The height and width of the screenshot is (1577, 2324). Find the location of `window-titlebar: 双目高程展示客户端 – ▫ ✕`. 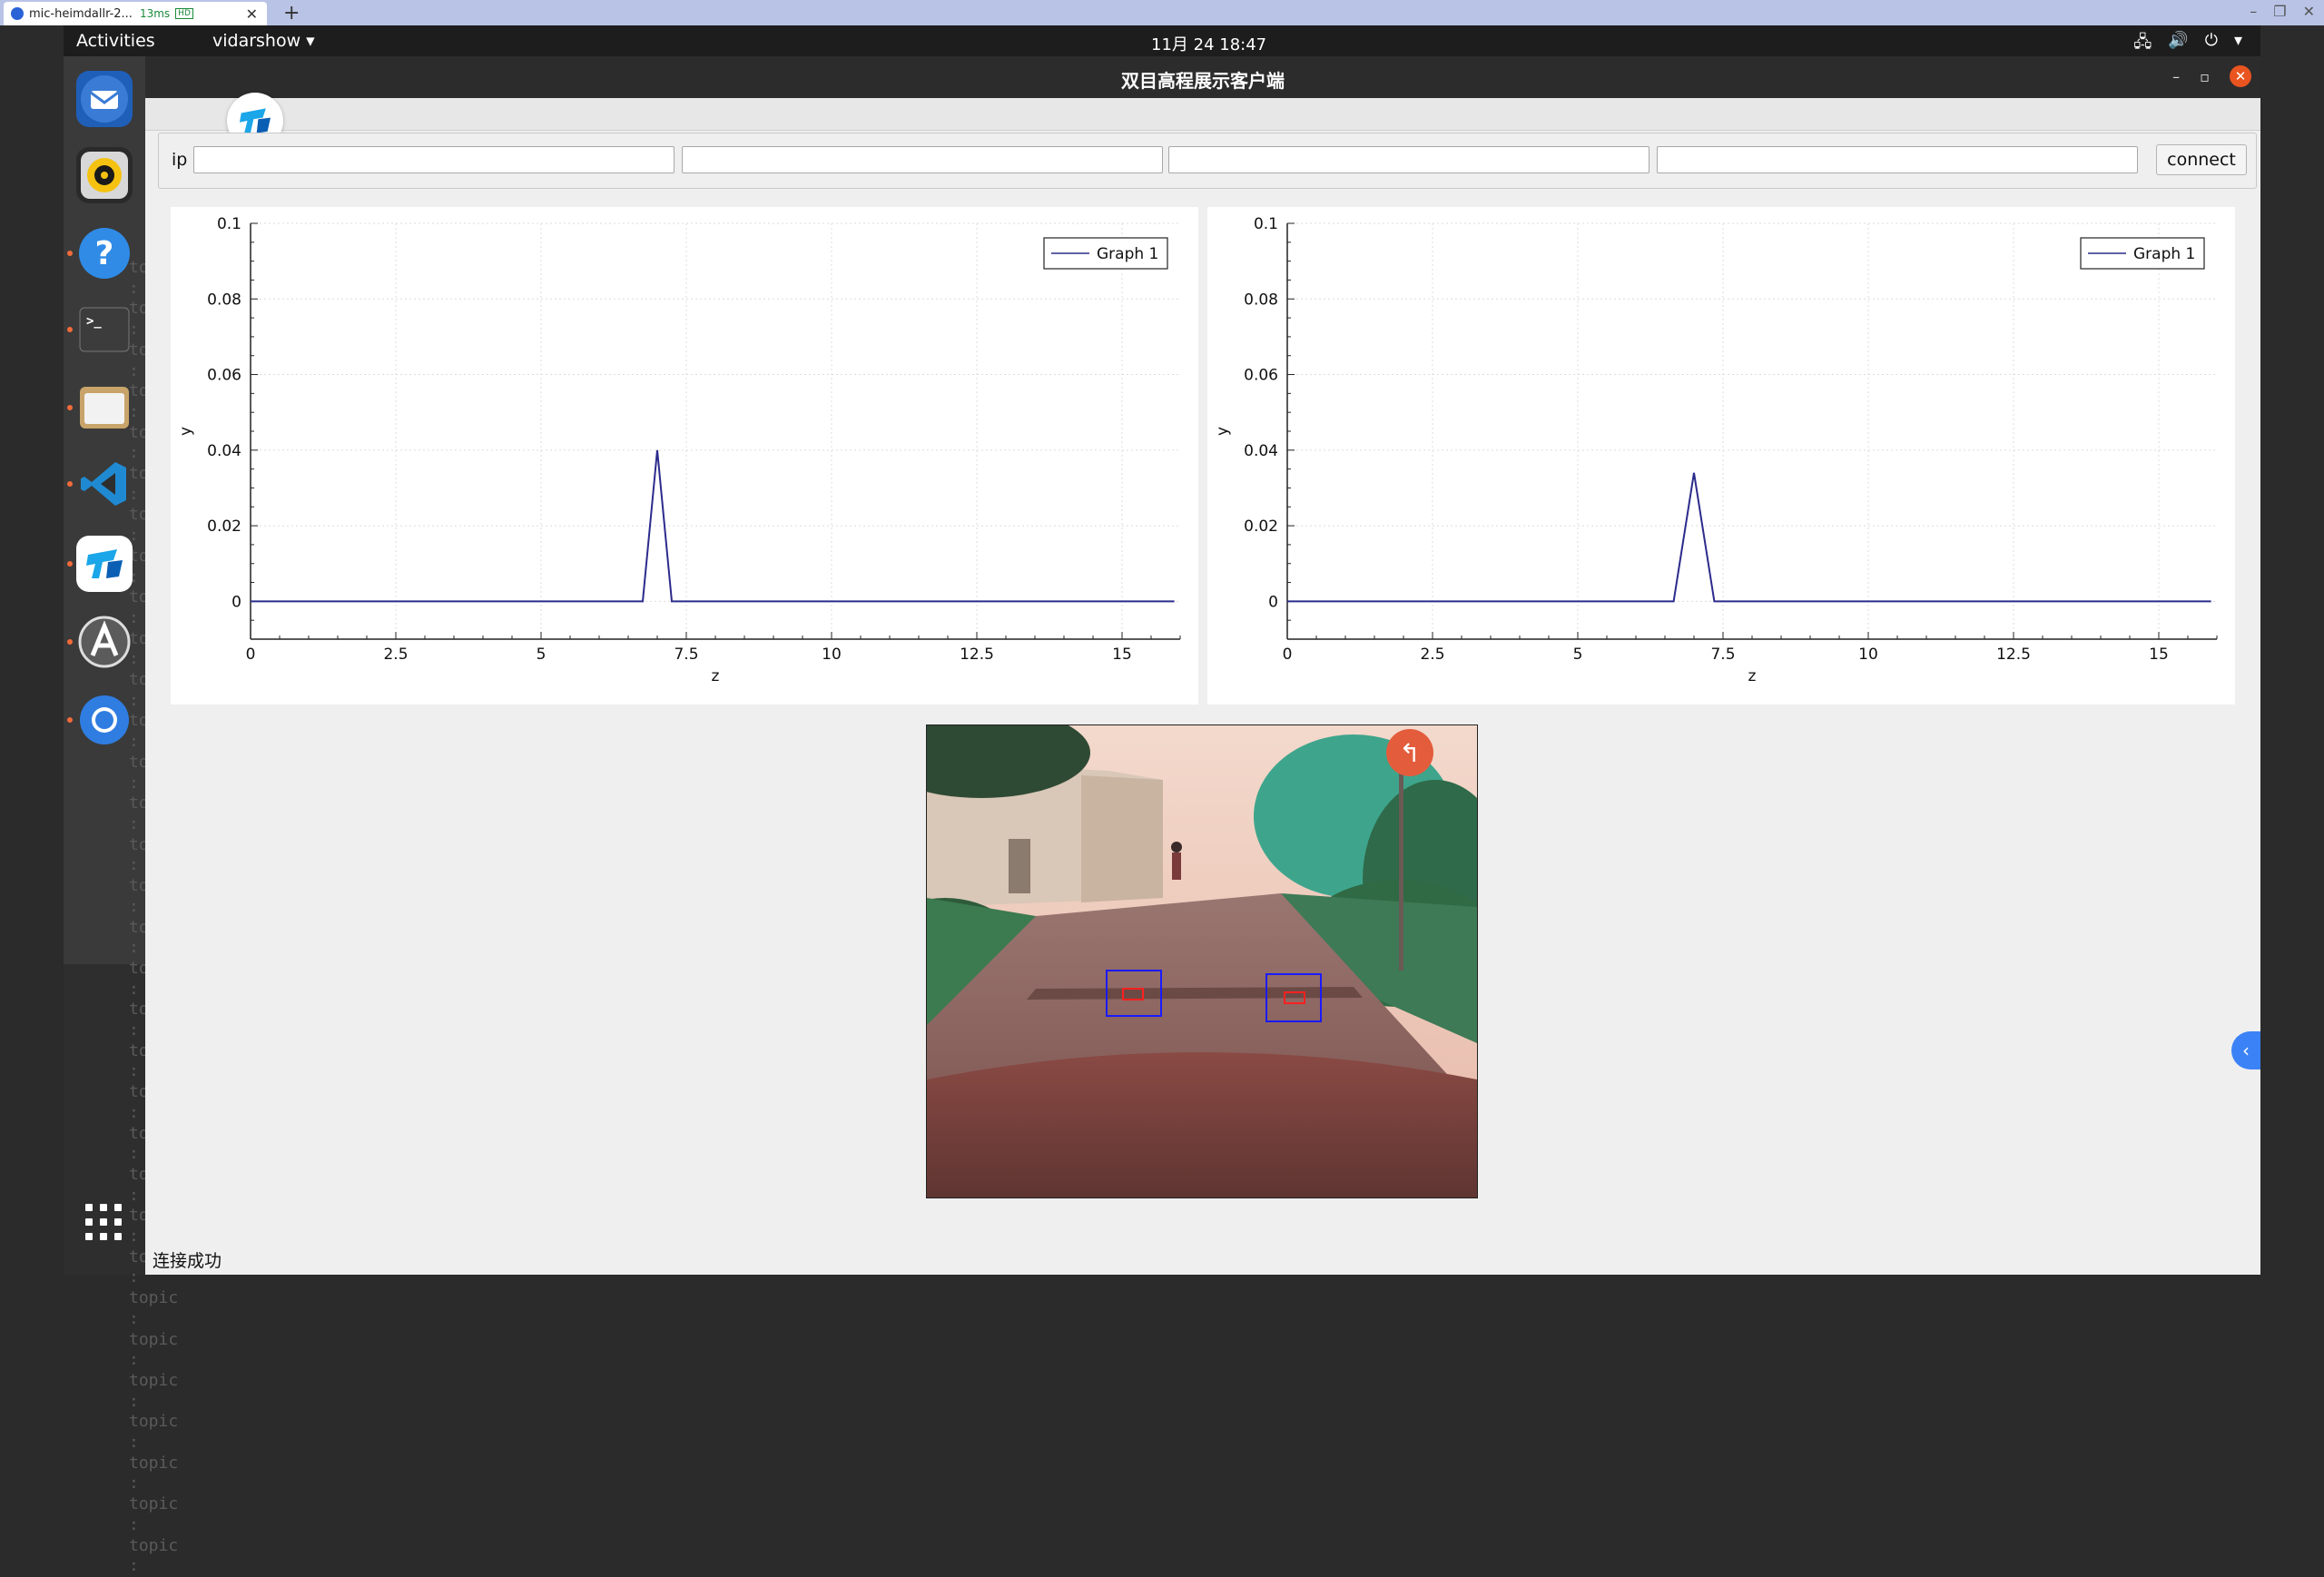

window-titlebar: 双目高程展示客户端 – ▫ ✕ is located at coordinates (1202, 77).